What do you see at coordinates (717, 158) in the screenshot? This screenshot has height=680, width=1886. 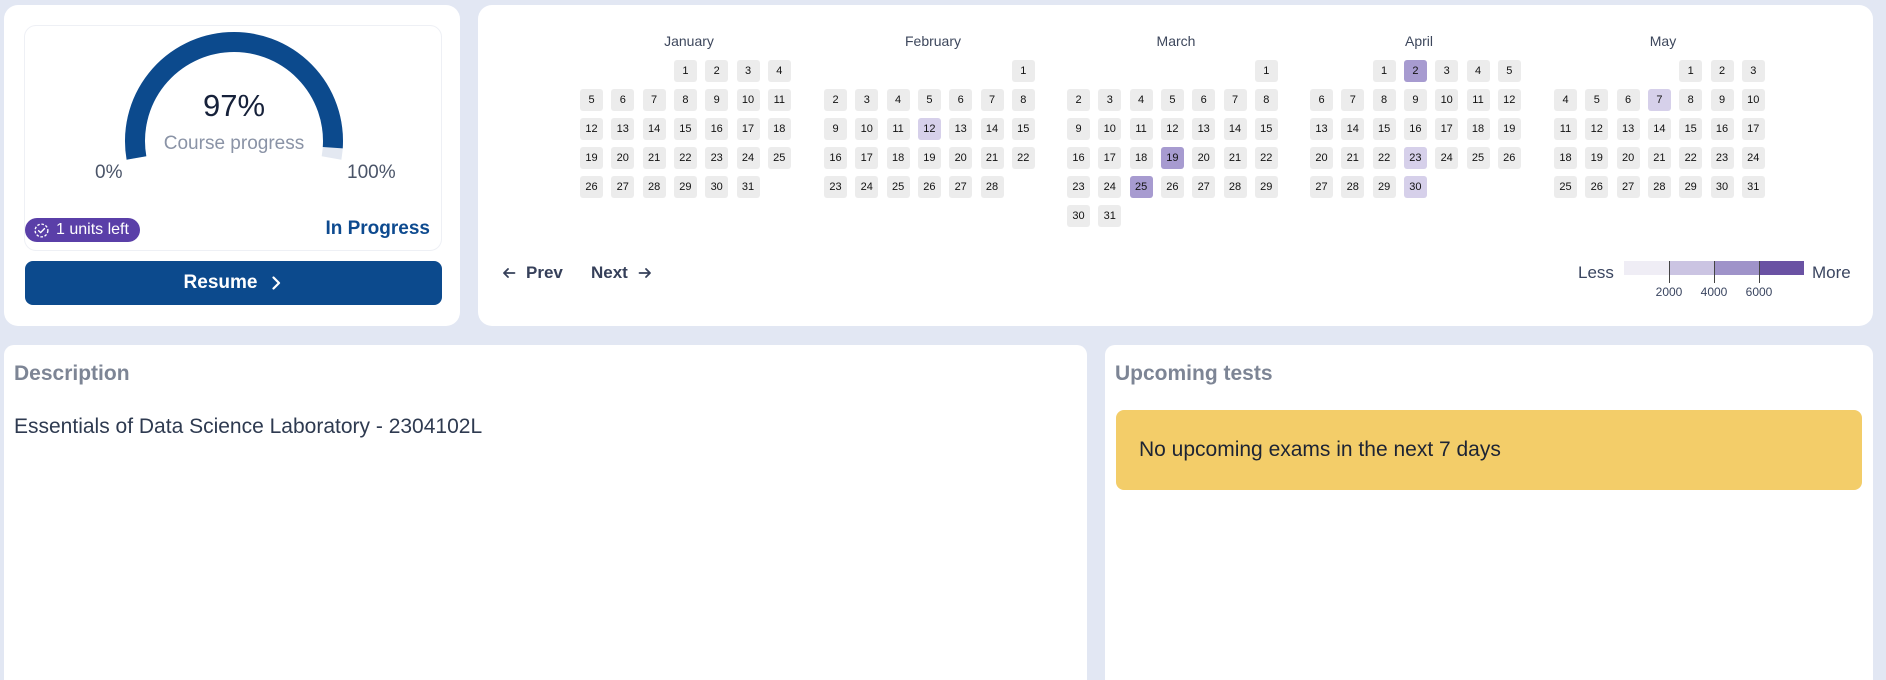 I see `day-cell: 23` at bounding box center [717, 158].